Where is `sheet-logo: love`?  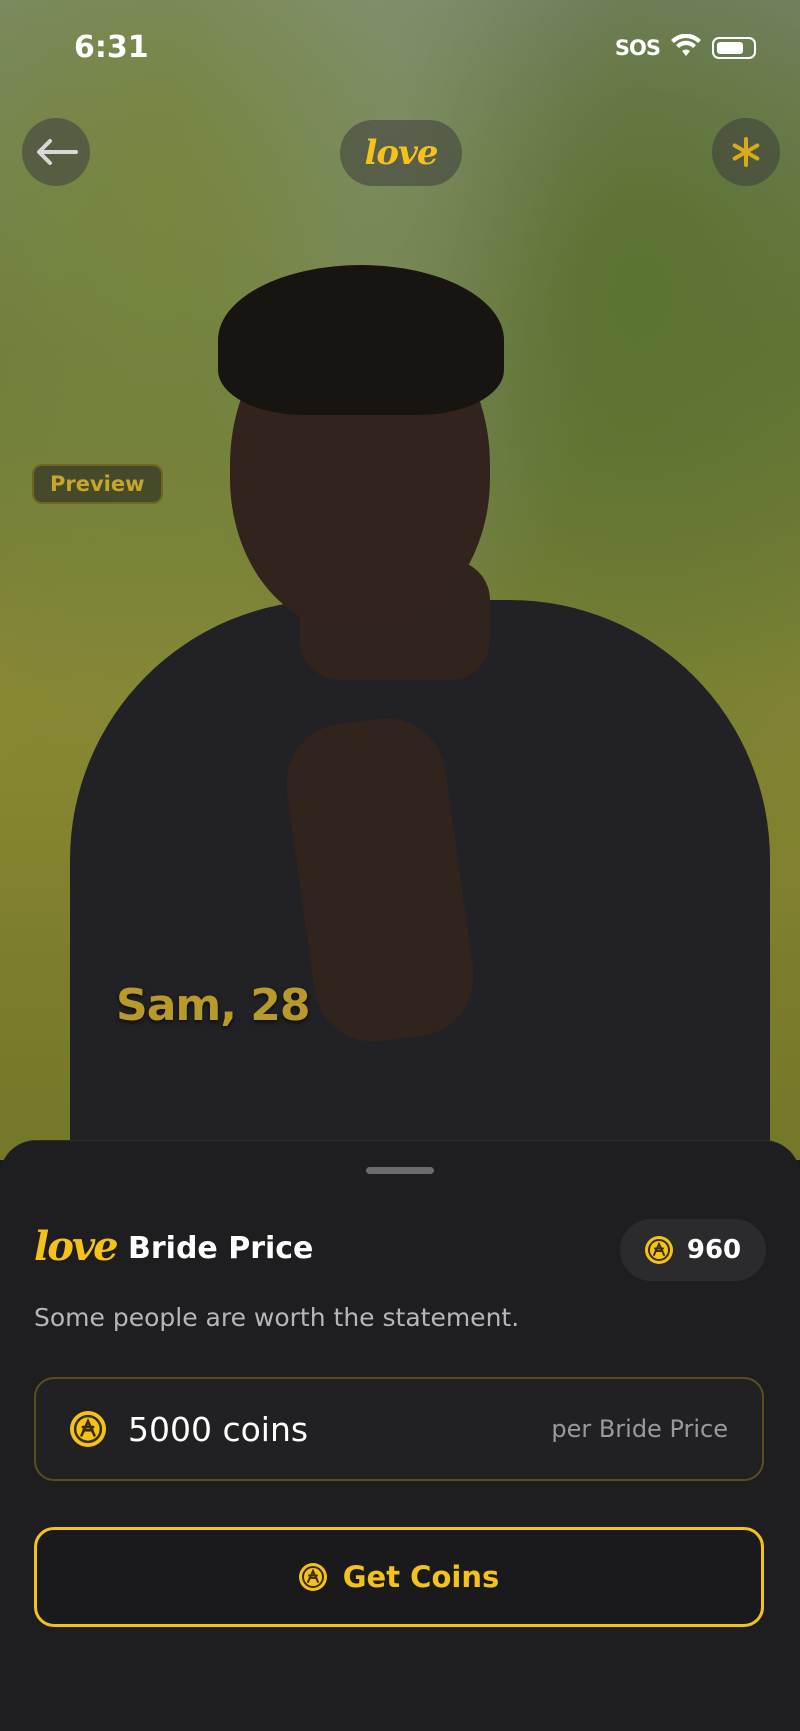 sheet-logo: love is located at coordinates (76, 1246).